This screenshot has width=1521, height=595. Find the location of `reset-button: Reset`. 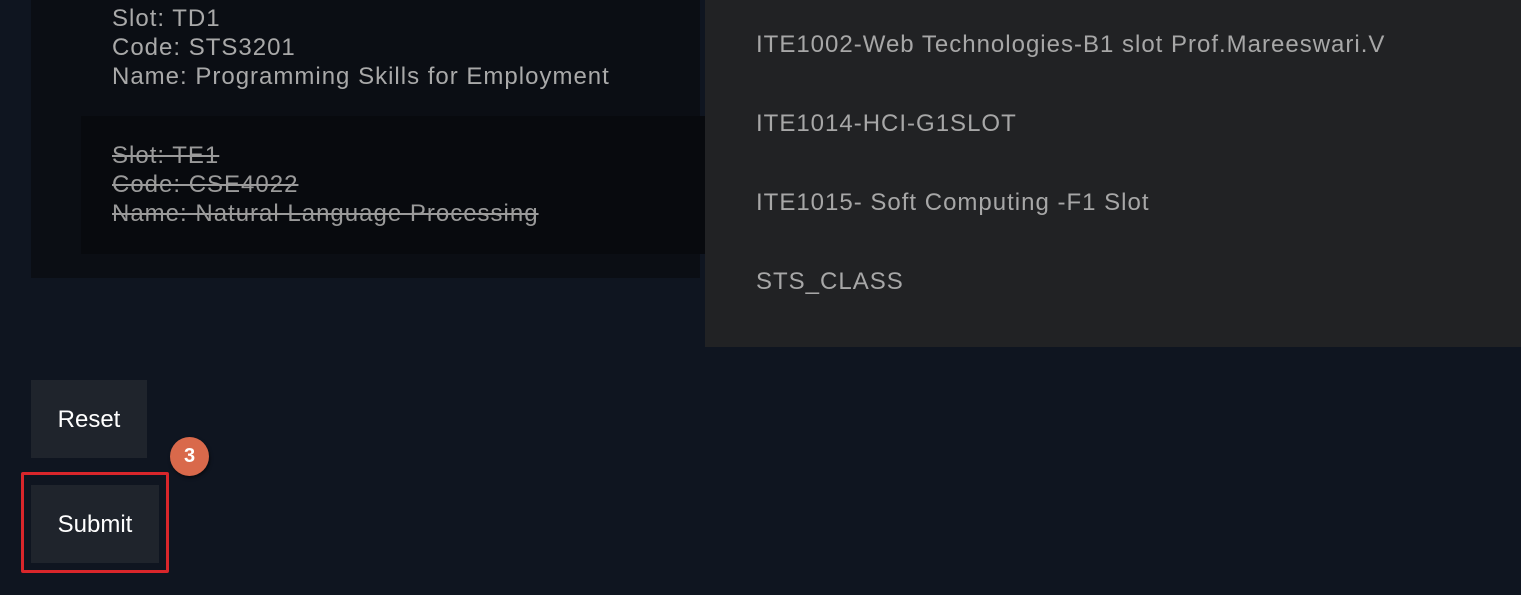

reset-button: Reset is located at coordinates (89, 419).